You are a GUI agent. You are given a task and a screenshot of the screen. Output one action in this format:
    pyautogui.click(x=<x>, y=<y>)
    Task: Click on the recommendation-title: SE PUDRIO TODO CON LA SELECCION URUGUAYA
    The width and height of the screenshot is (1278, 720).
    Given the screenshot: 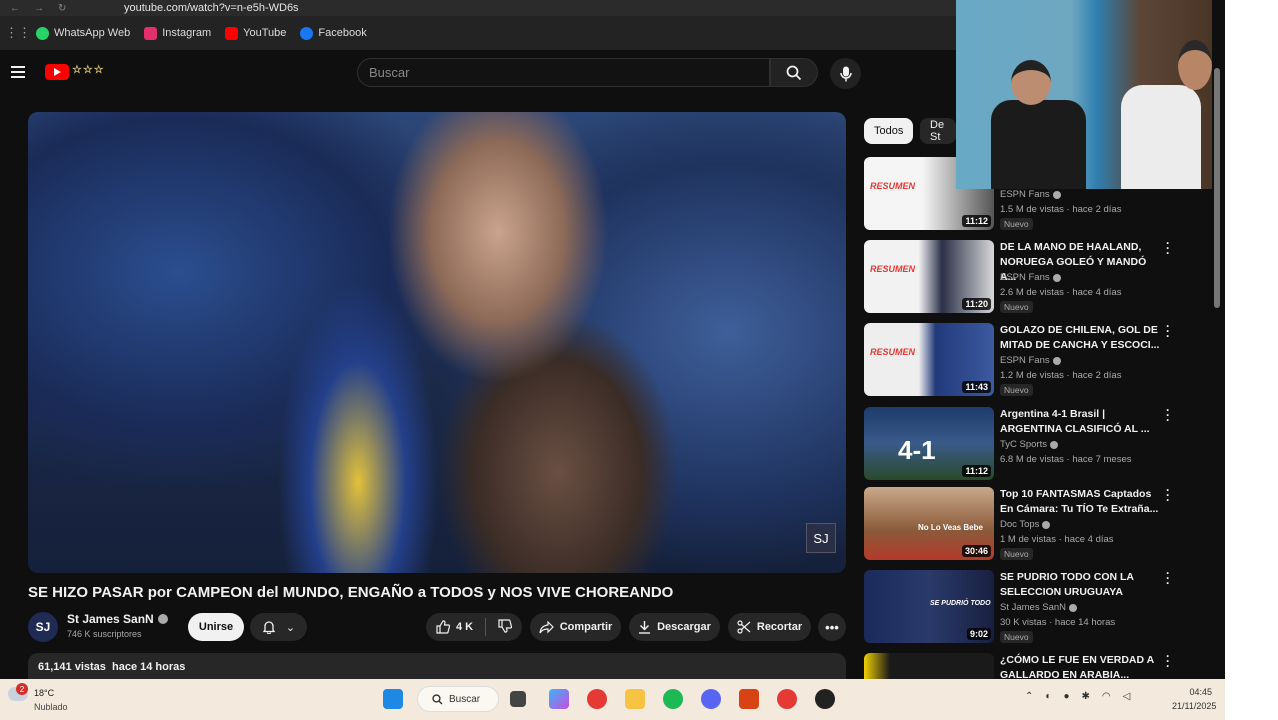 What is the action you would take?
    pyautogui.click(x=1080, y=585)
    